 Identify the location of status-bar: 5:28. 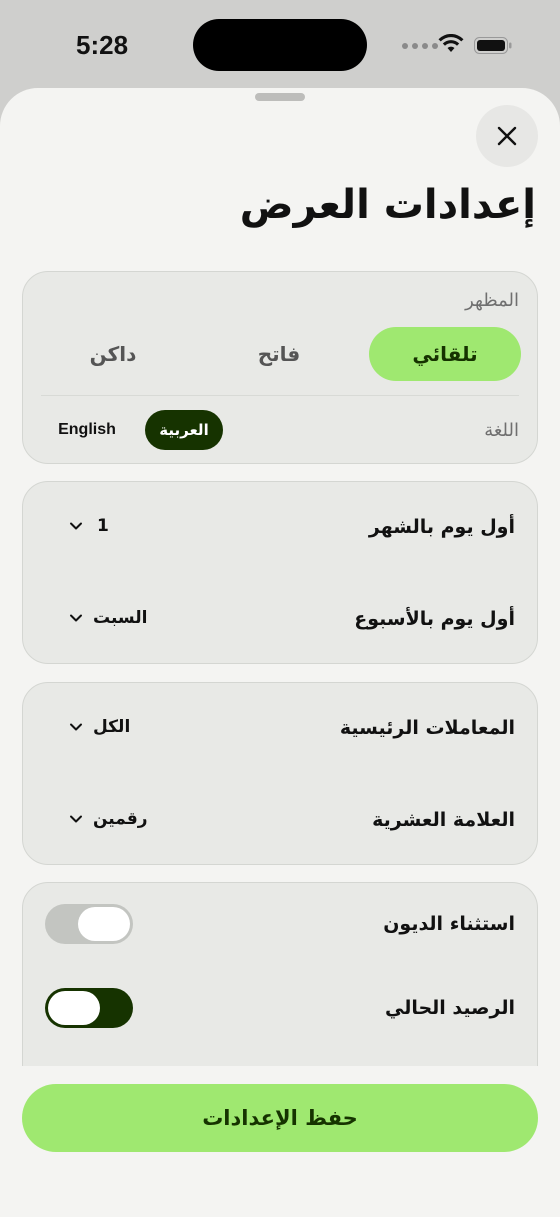
(280, 45).